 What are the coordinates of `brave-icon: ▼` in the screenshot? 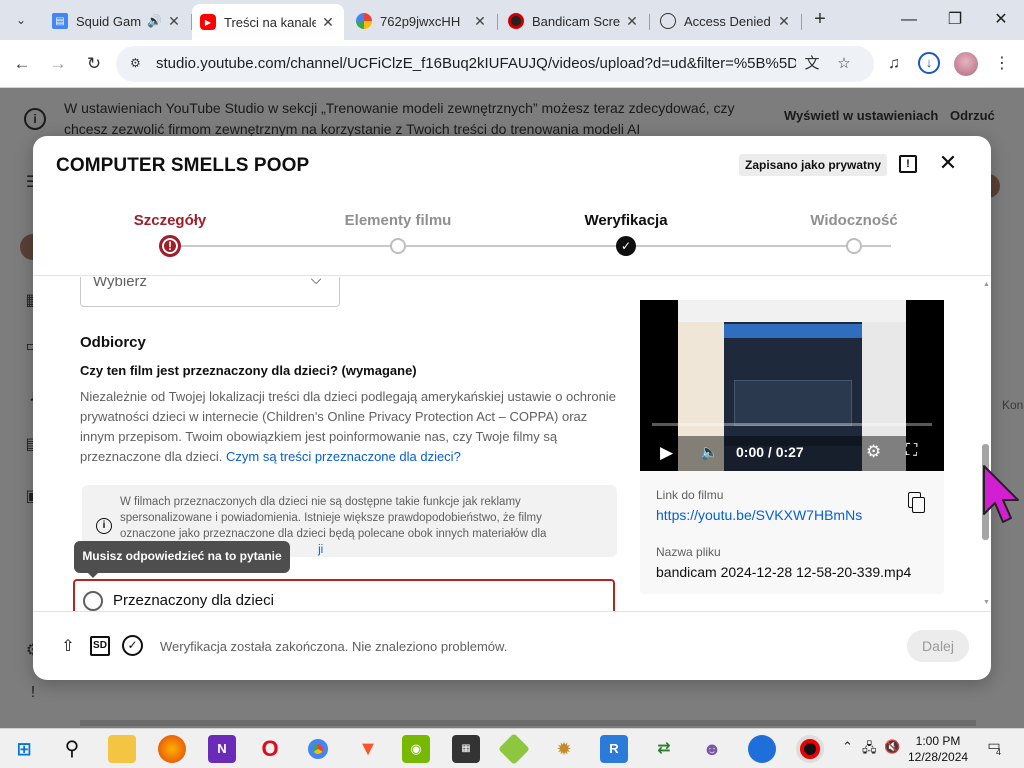 It's located at (368, 749).